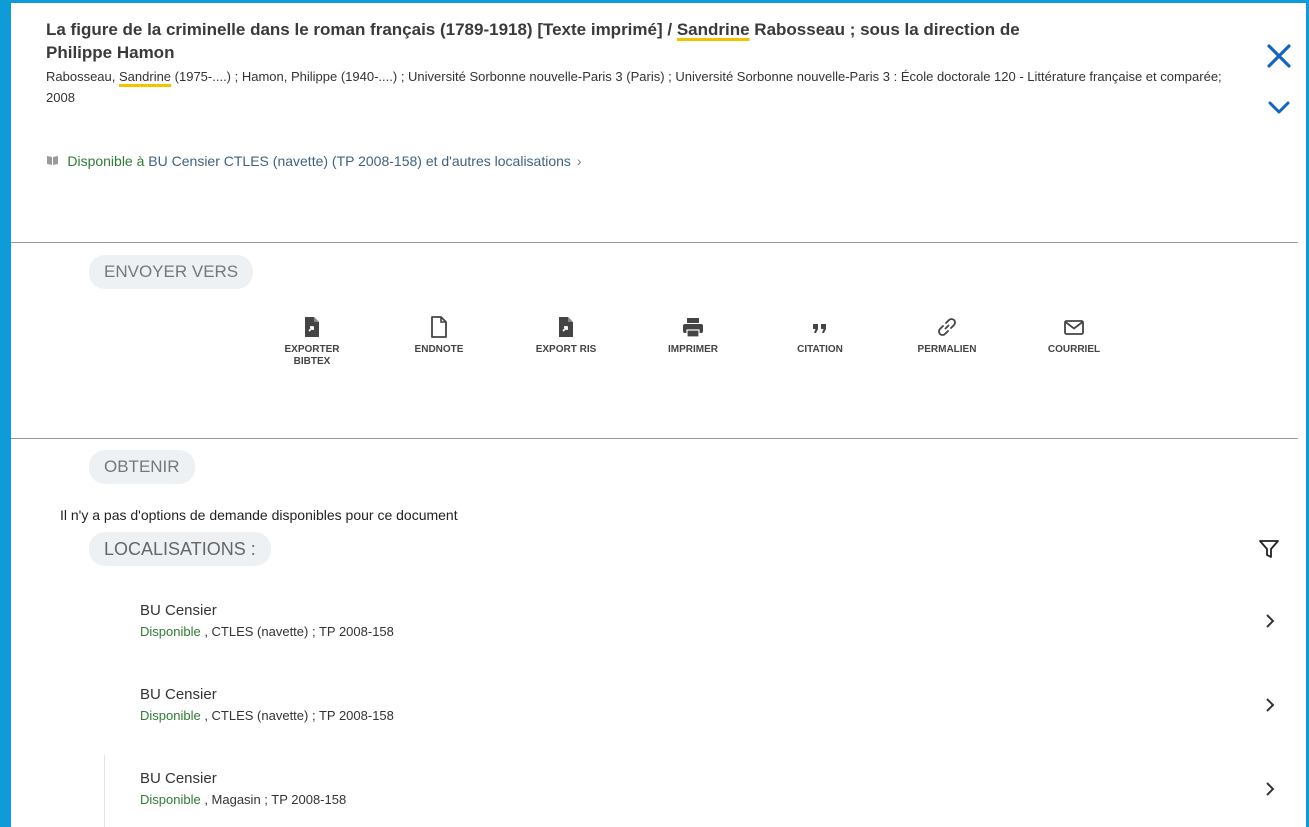 This screenshot has height=827, width=1309. I want to click on location-status: Disponible , Magasin ; TP 2008-158, so click(715, 800).